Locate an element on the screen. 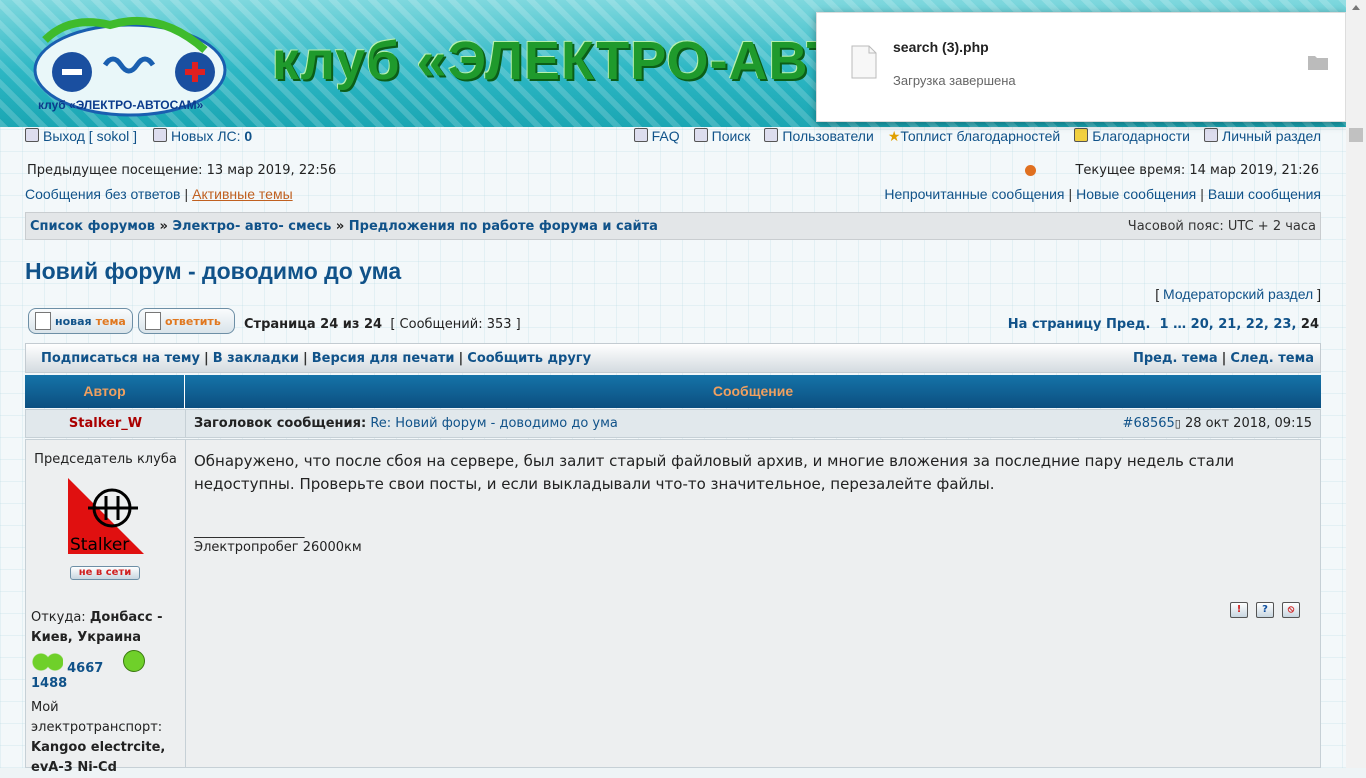 This screenshot has width=1366, height=778. from-label: Откуда: is located at coordinates (58, 617).